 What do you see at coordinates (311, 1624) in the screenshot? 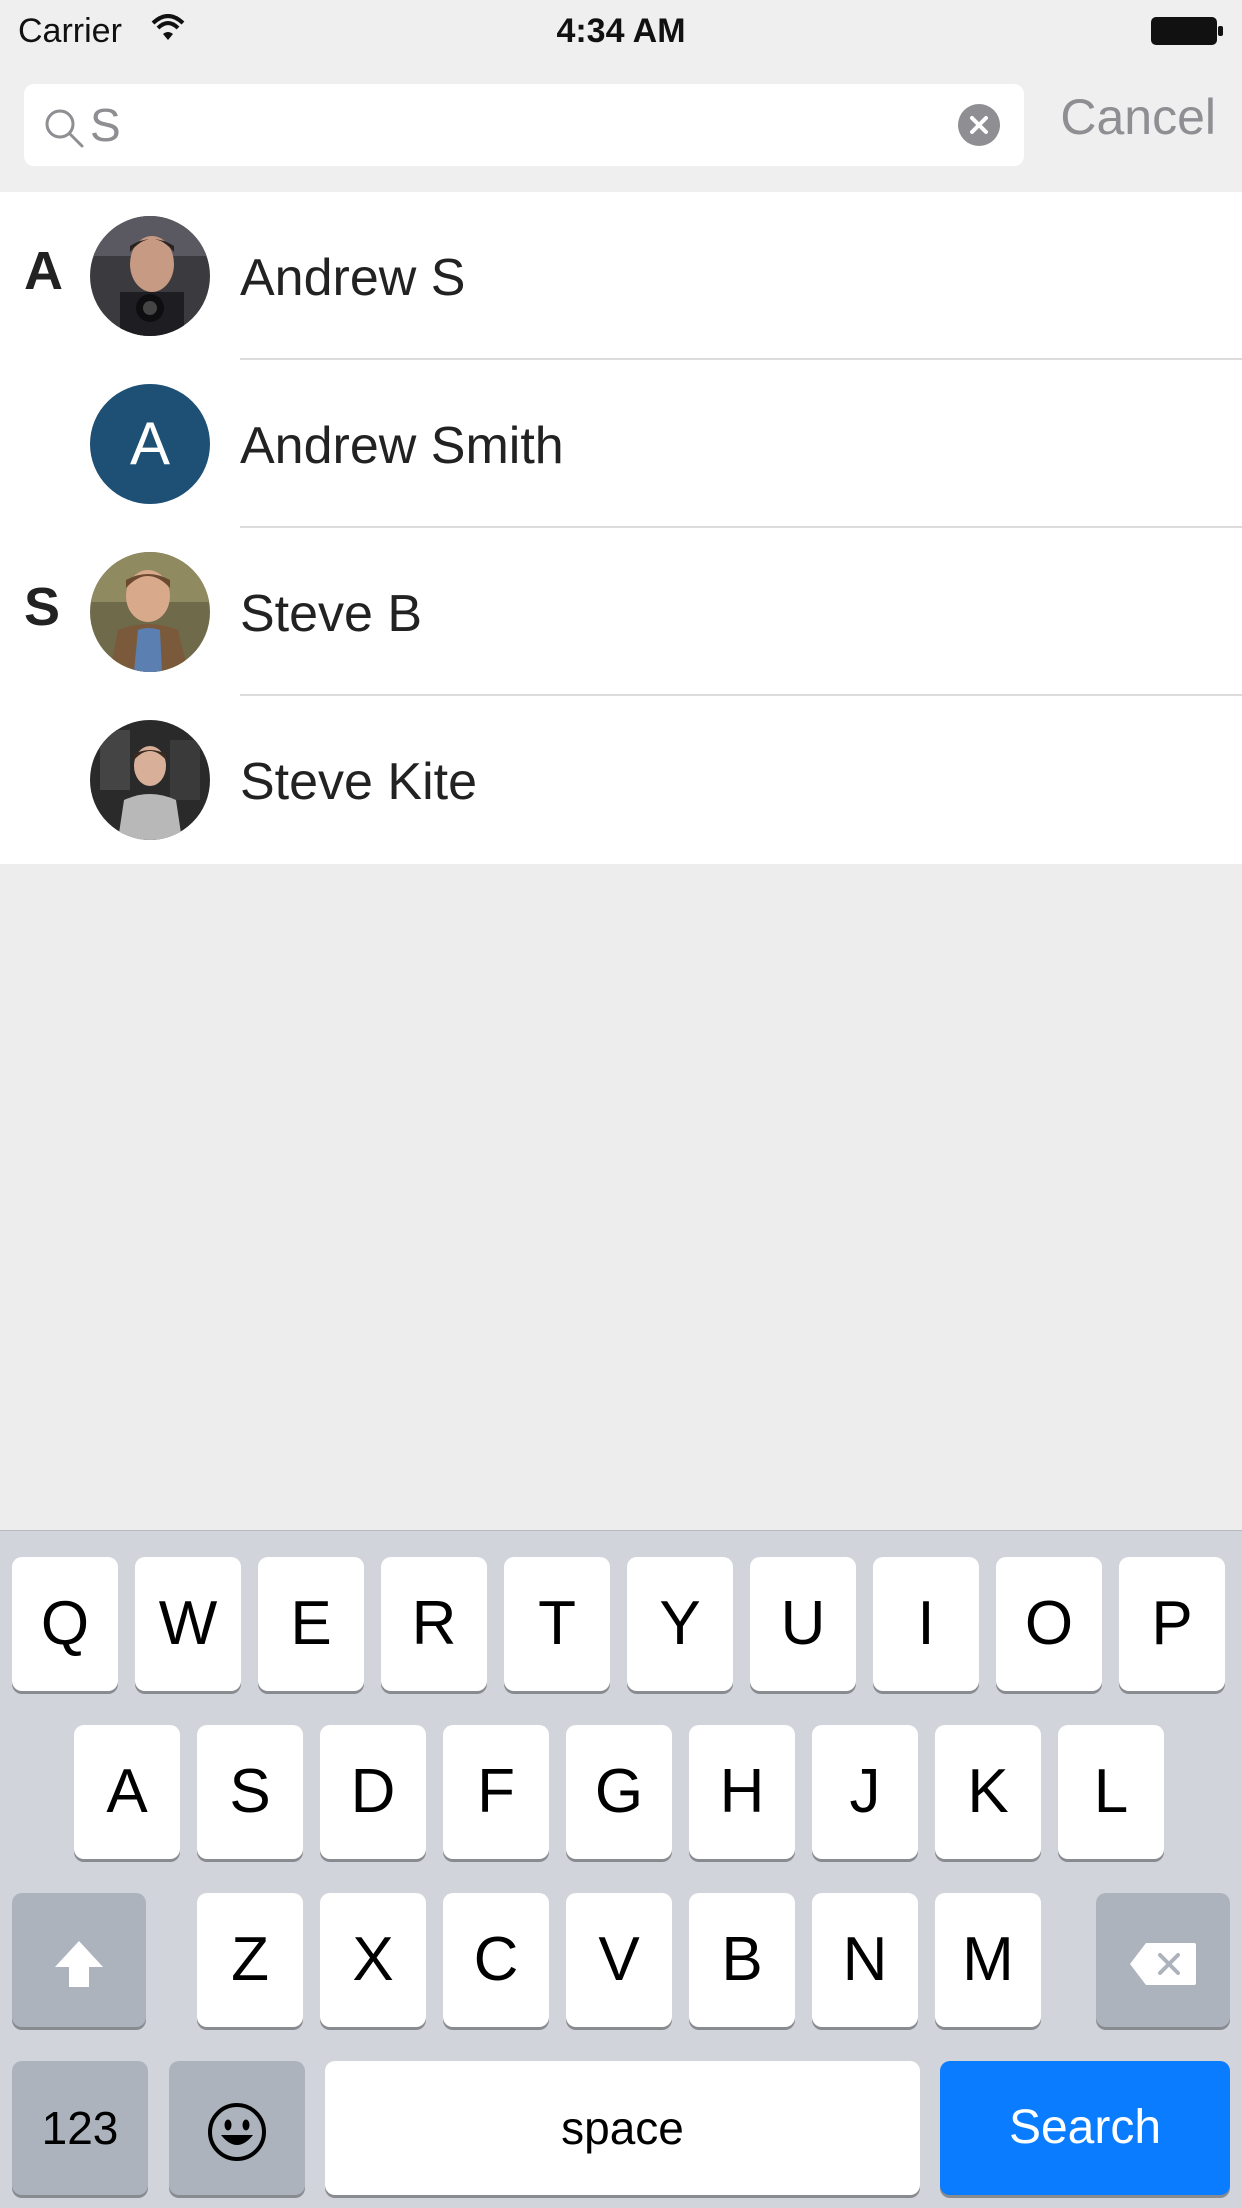
I see `key-e: E` at bounding box center [311, 1624].